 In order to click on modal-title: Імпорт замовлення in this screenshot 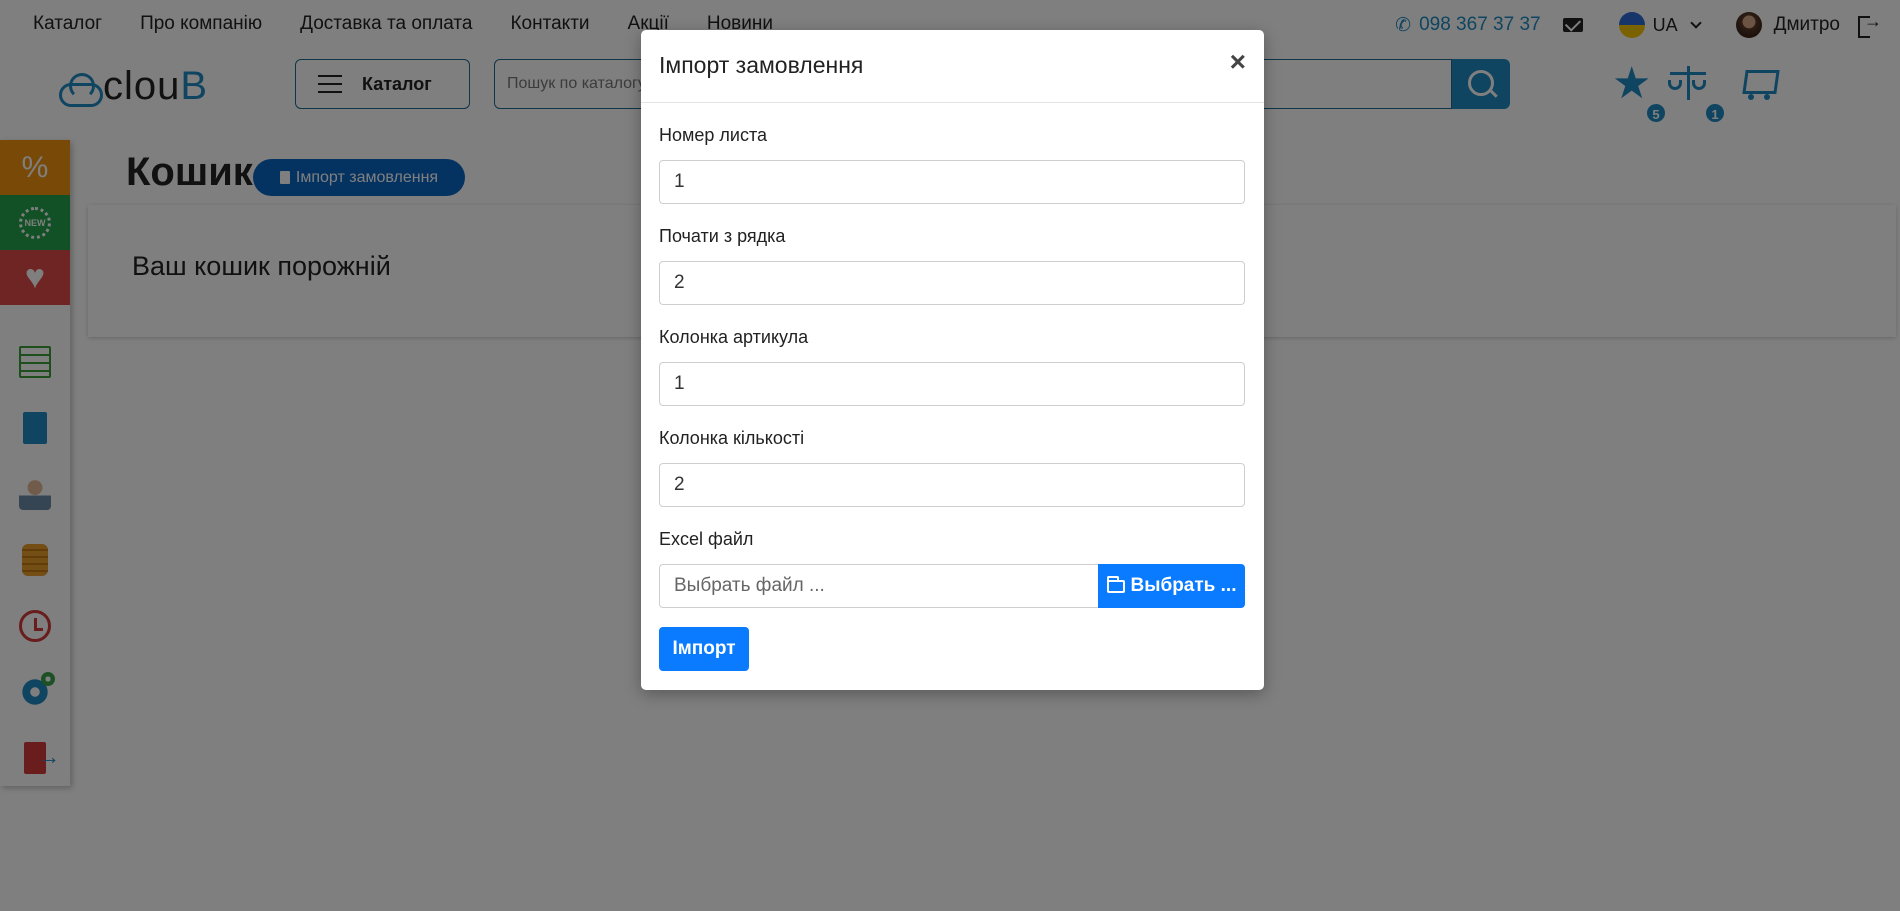, I will do `click(761, 65)`.